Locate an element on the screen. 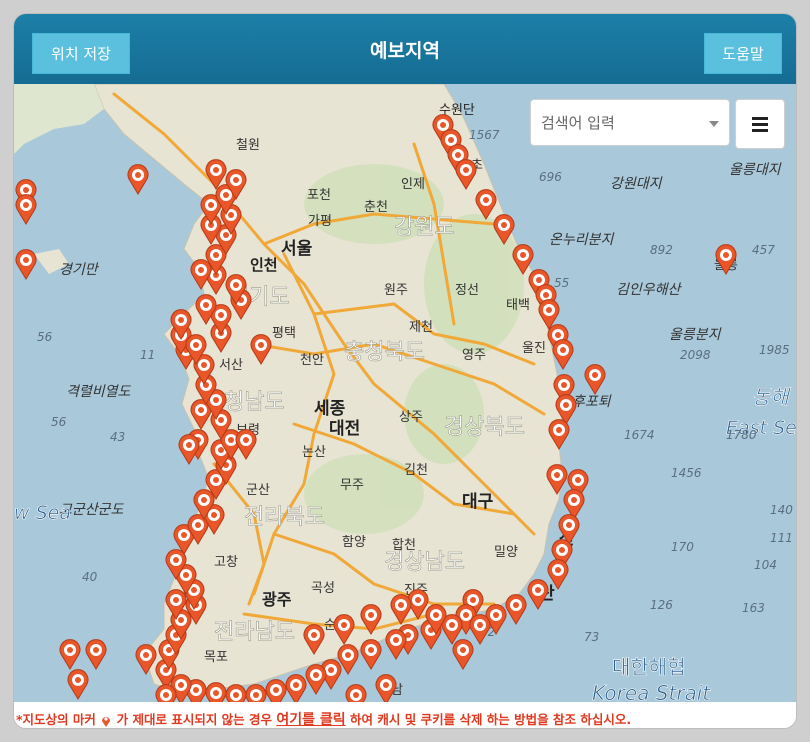  place-label-daejeon: 대전 is located at coordinates (344, 429).